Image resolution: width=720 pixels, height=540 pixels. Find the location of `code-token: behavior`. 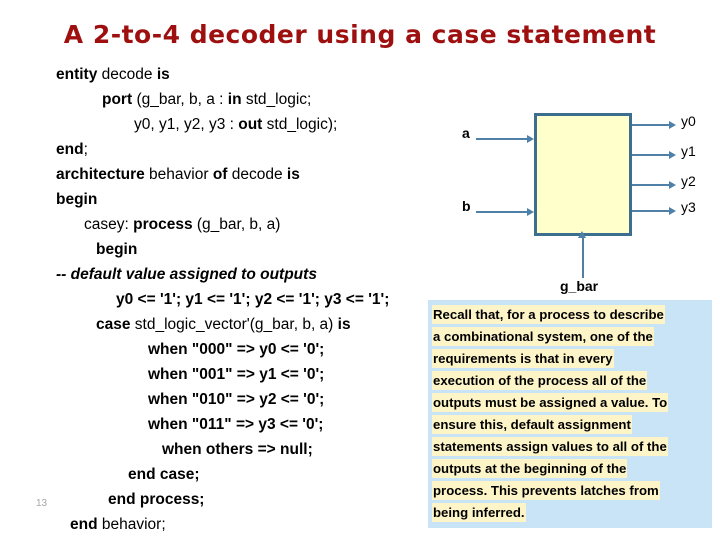

code-token: behavior is located at coordinates (181, 174).